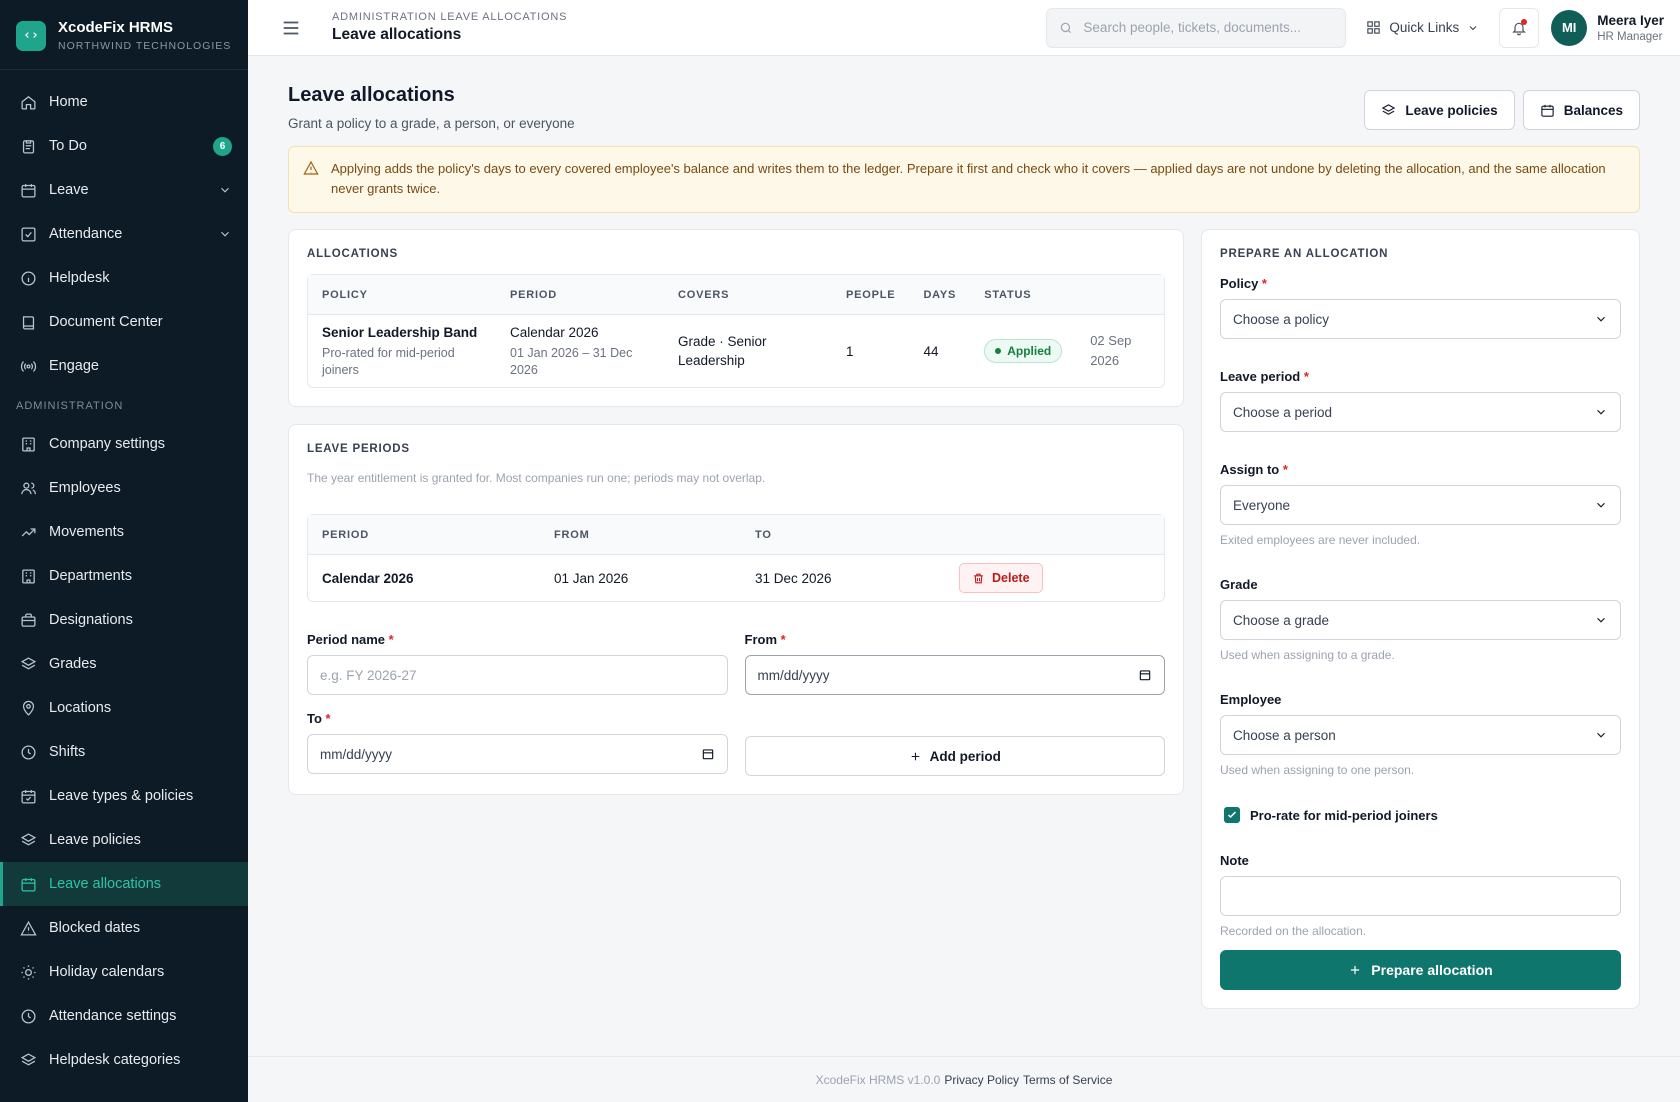 This screenshot has height=1102, width=1680. I want to click on note-field: Note Recorded on the allocation., so click(1420, 895).